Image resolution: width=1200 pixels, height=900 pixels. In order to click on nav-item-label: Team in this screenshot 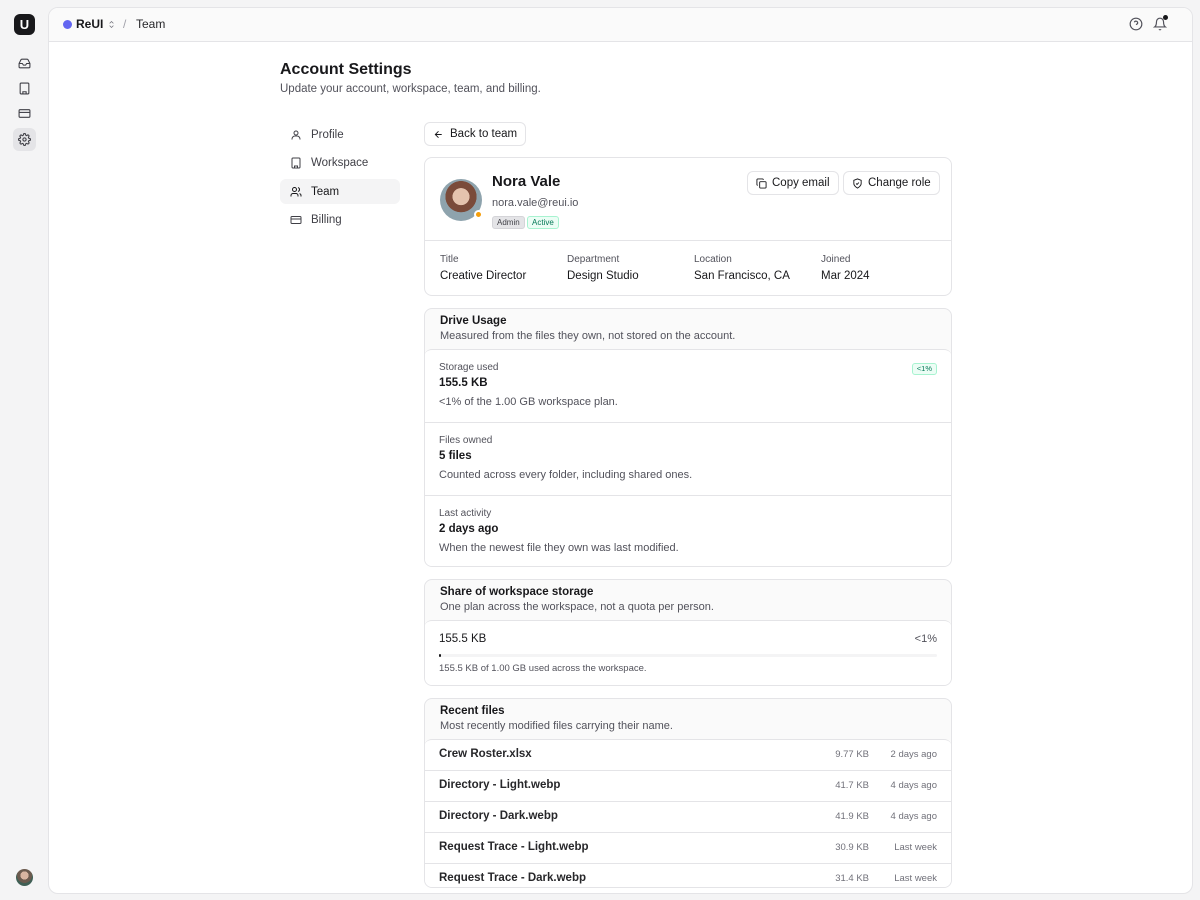, I will do `click(325, 191)`.